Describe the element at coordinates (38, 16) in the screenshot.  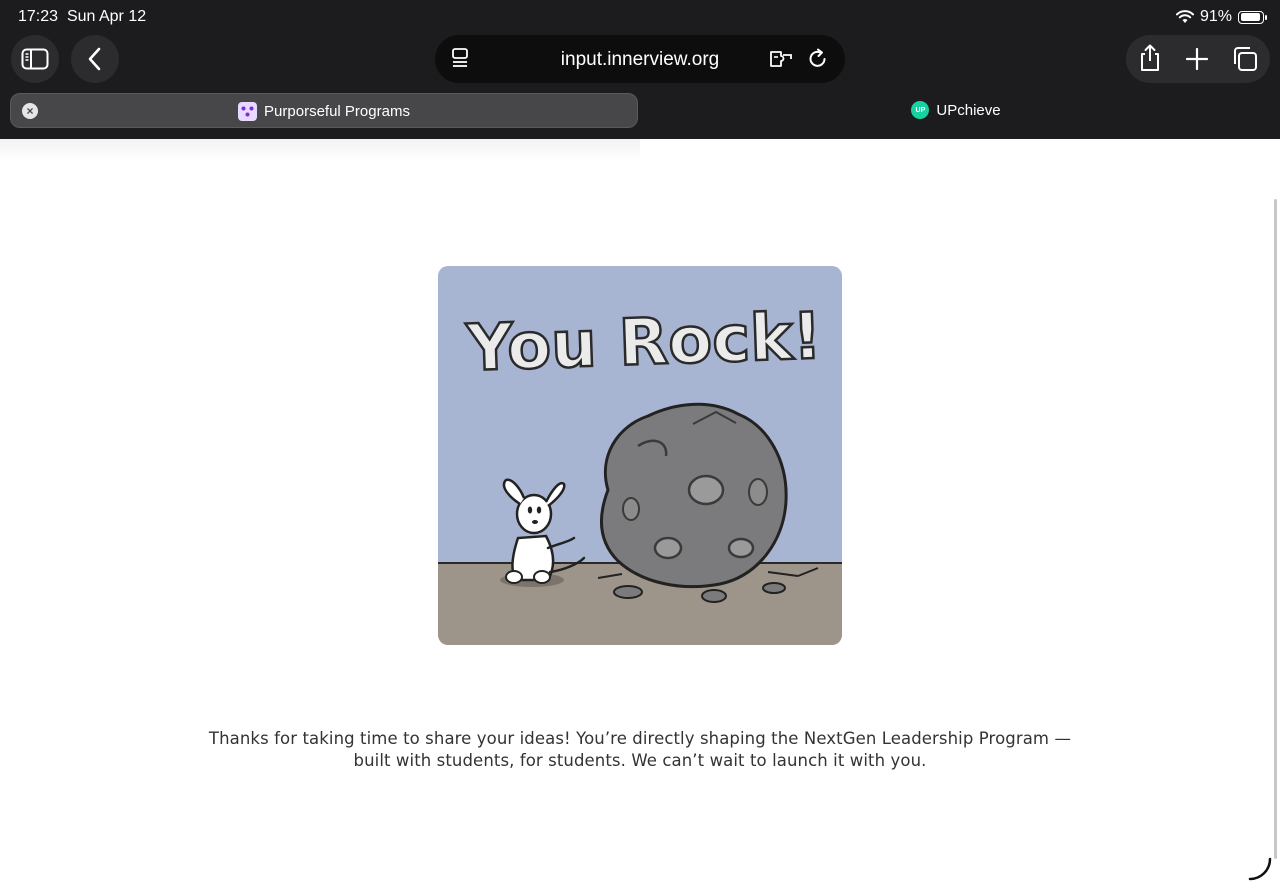
I see `status-time: 17:23` at that location.